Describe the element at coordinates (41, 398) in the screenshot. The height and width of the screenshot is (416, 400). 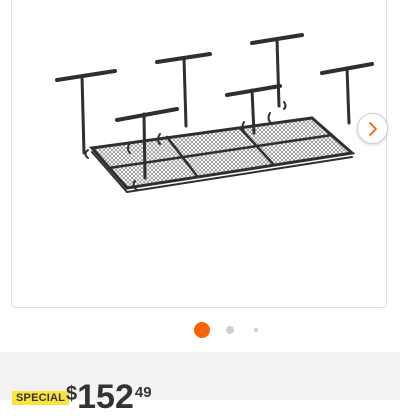
I see `special-badge: SPECIAL` at that location.